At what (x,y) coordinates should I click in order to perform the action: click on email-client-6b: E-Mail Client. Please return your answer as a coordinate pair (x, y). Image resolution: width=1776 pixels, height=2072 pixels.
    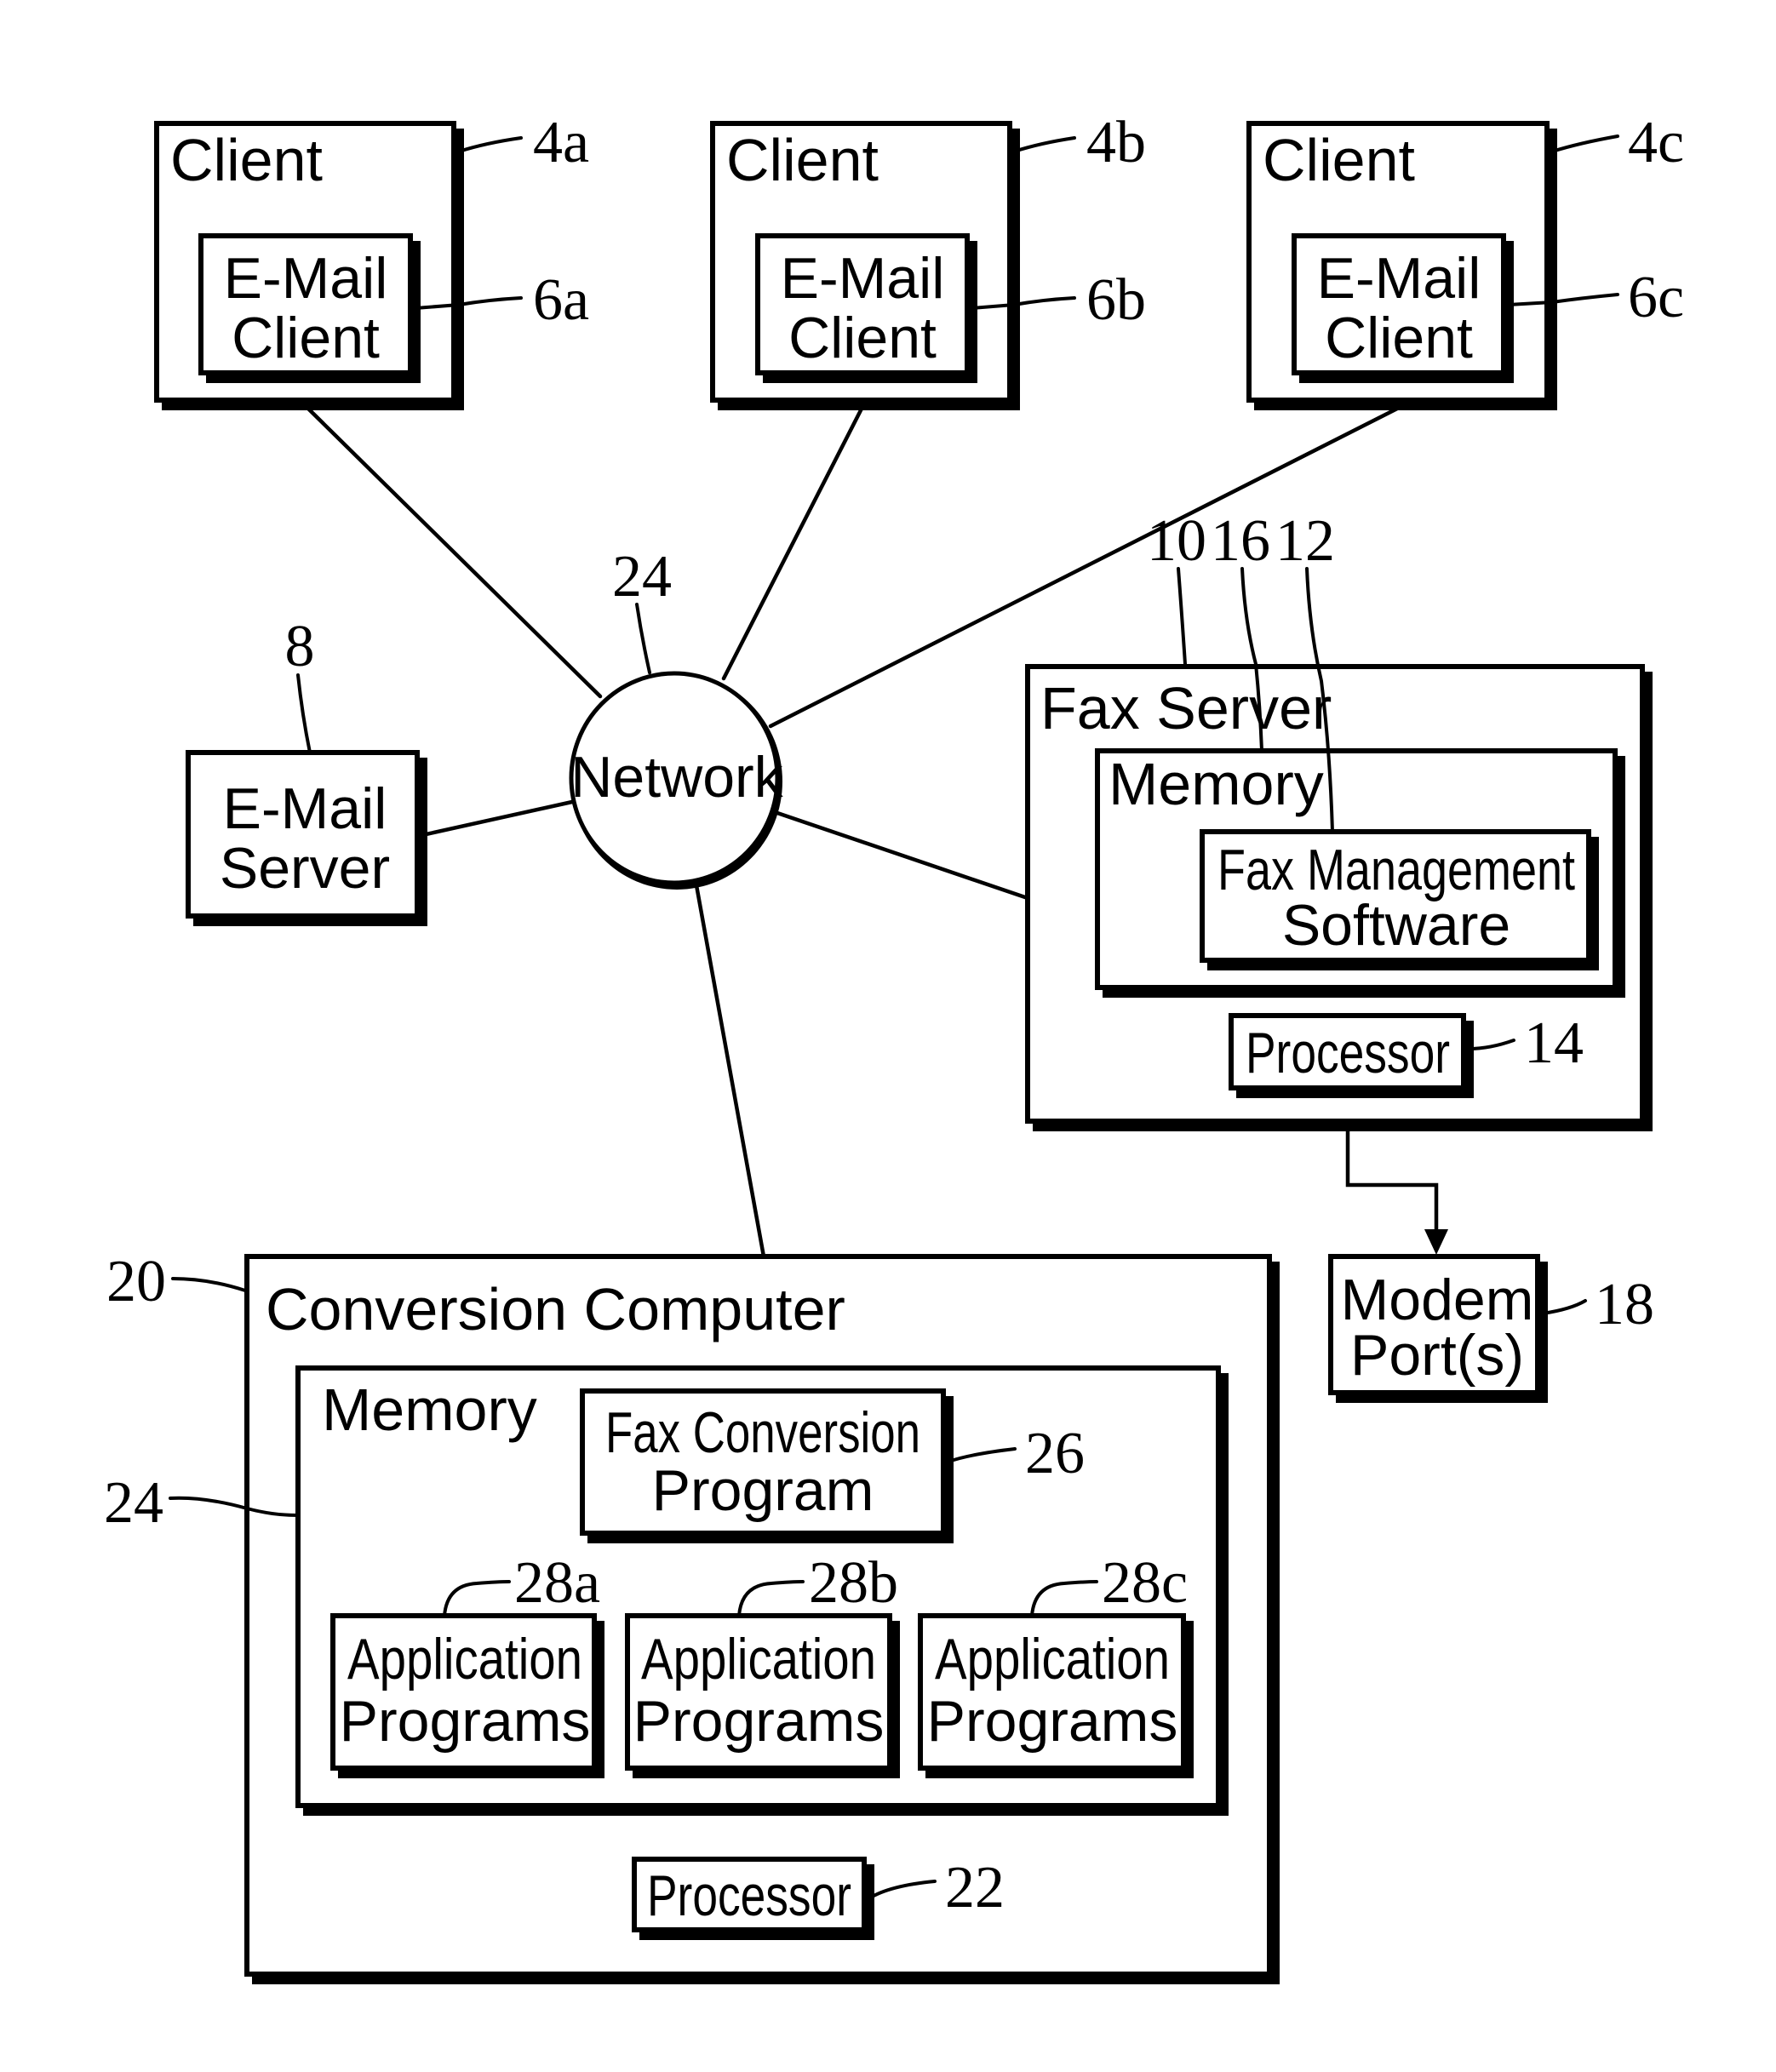
    Looking at the image, I should click on (866, 308).